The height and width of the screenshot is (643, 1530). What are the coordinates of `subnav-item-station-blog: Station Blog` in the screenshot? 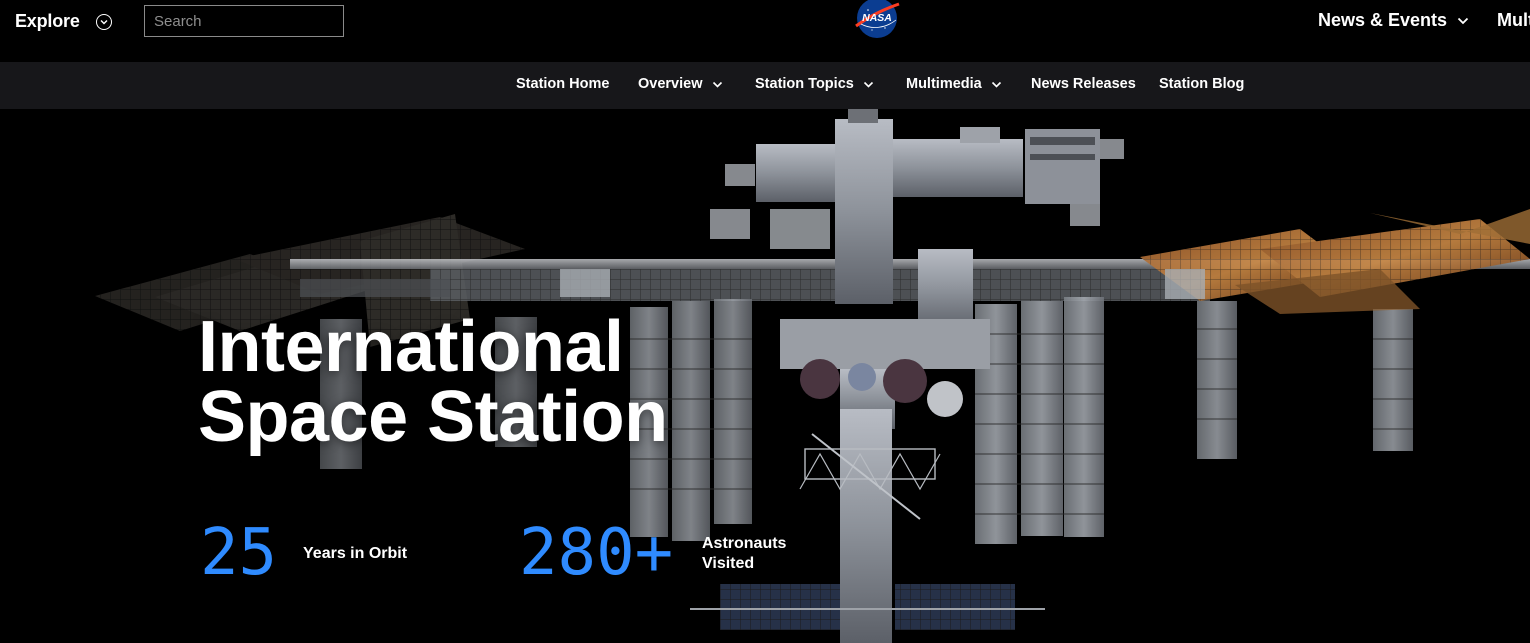 It's located at (1201, 84).